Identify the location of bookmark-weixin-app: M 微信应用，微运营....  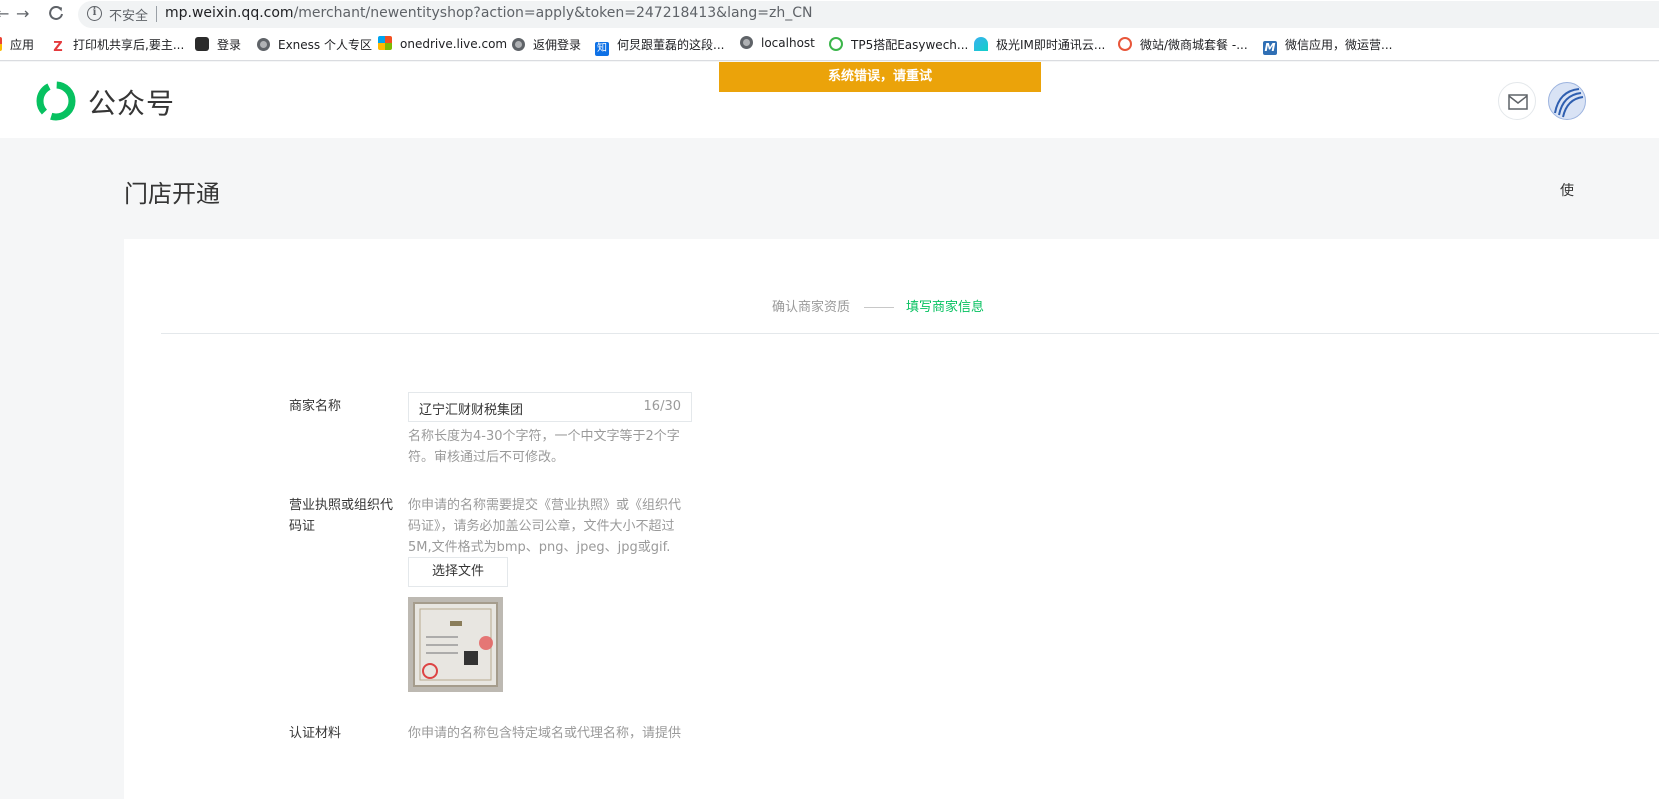
(1327, 45).